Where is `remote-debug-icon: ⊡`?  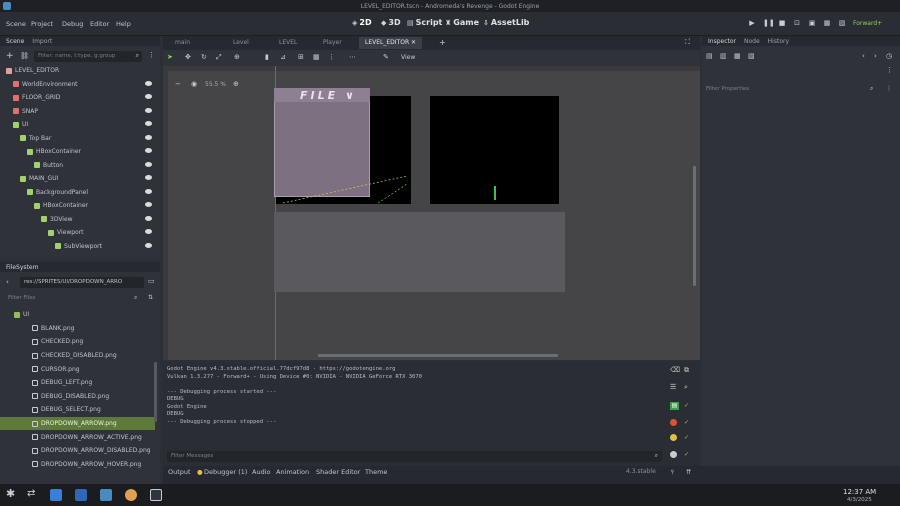 remote-debug-icon: ⊡ is located at coordinates (797, 23).